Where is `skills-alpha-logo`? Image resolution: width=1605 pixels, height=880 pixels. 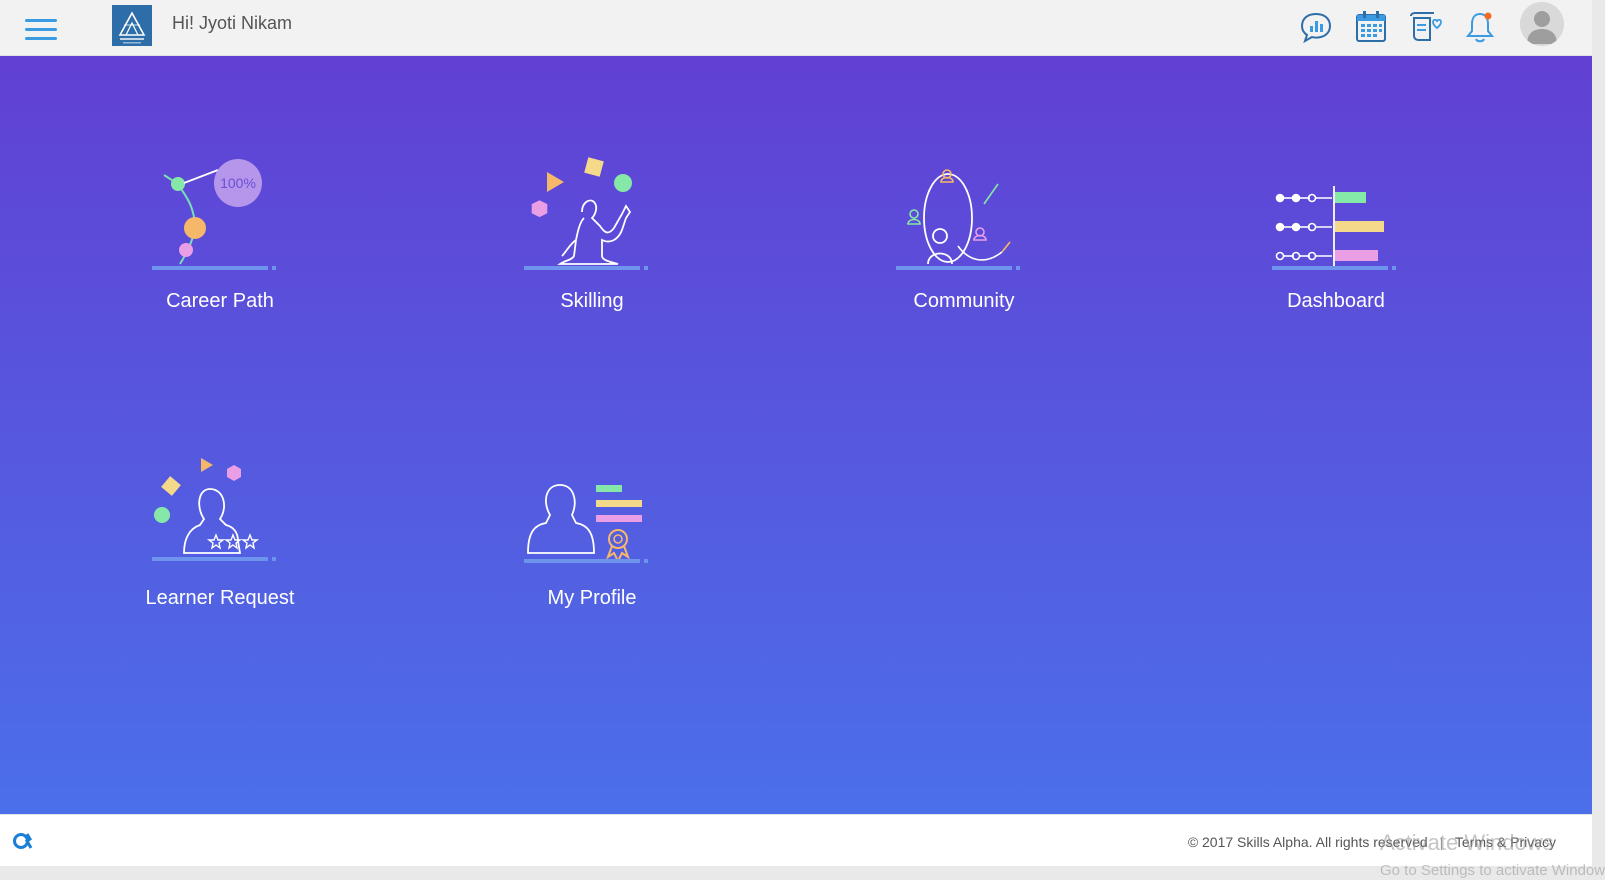 skills-alpha-logo is located at coordinates (132, 25).